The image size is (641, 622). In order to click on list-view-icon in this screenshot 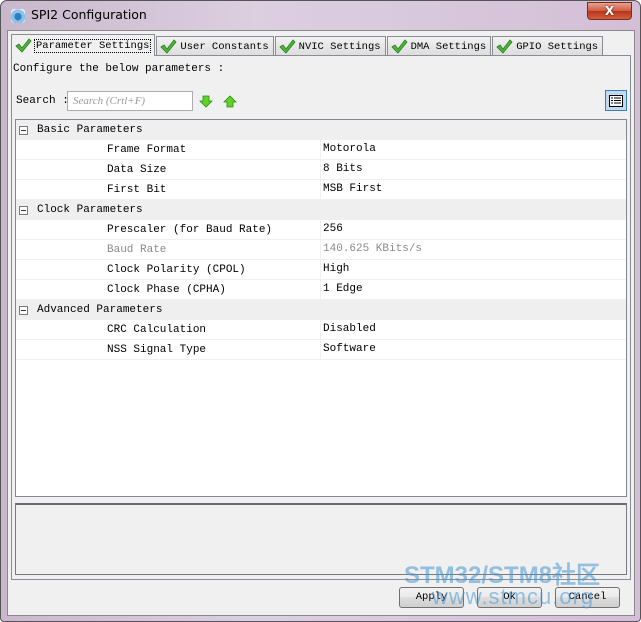, I will do `click(616, 100)`.